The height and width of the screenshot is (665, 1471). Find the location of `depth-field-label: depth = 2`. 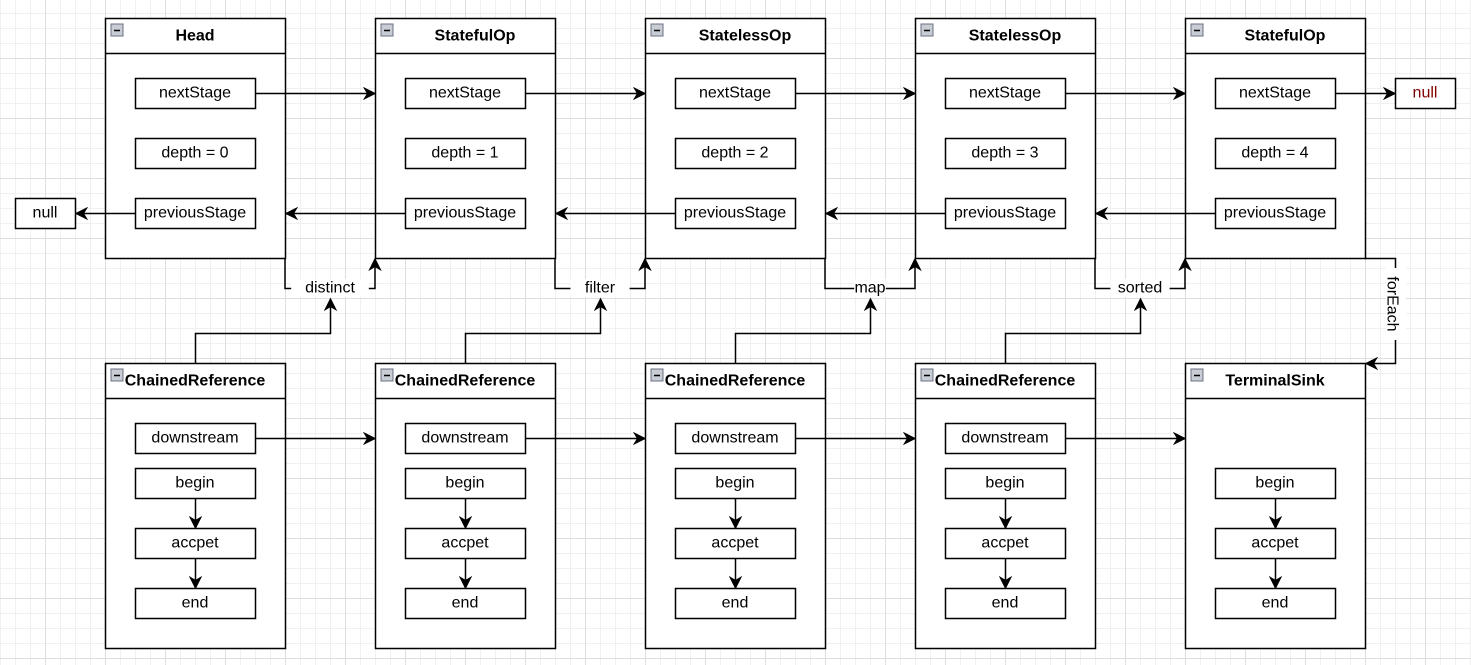

depth-field-label: depth = 2 is located at coordinates (734, 153).